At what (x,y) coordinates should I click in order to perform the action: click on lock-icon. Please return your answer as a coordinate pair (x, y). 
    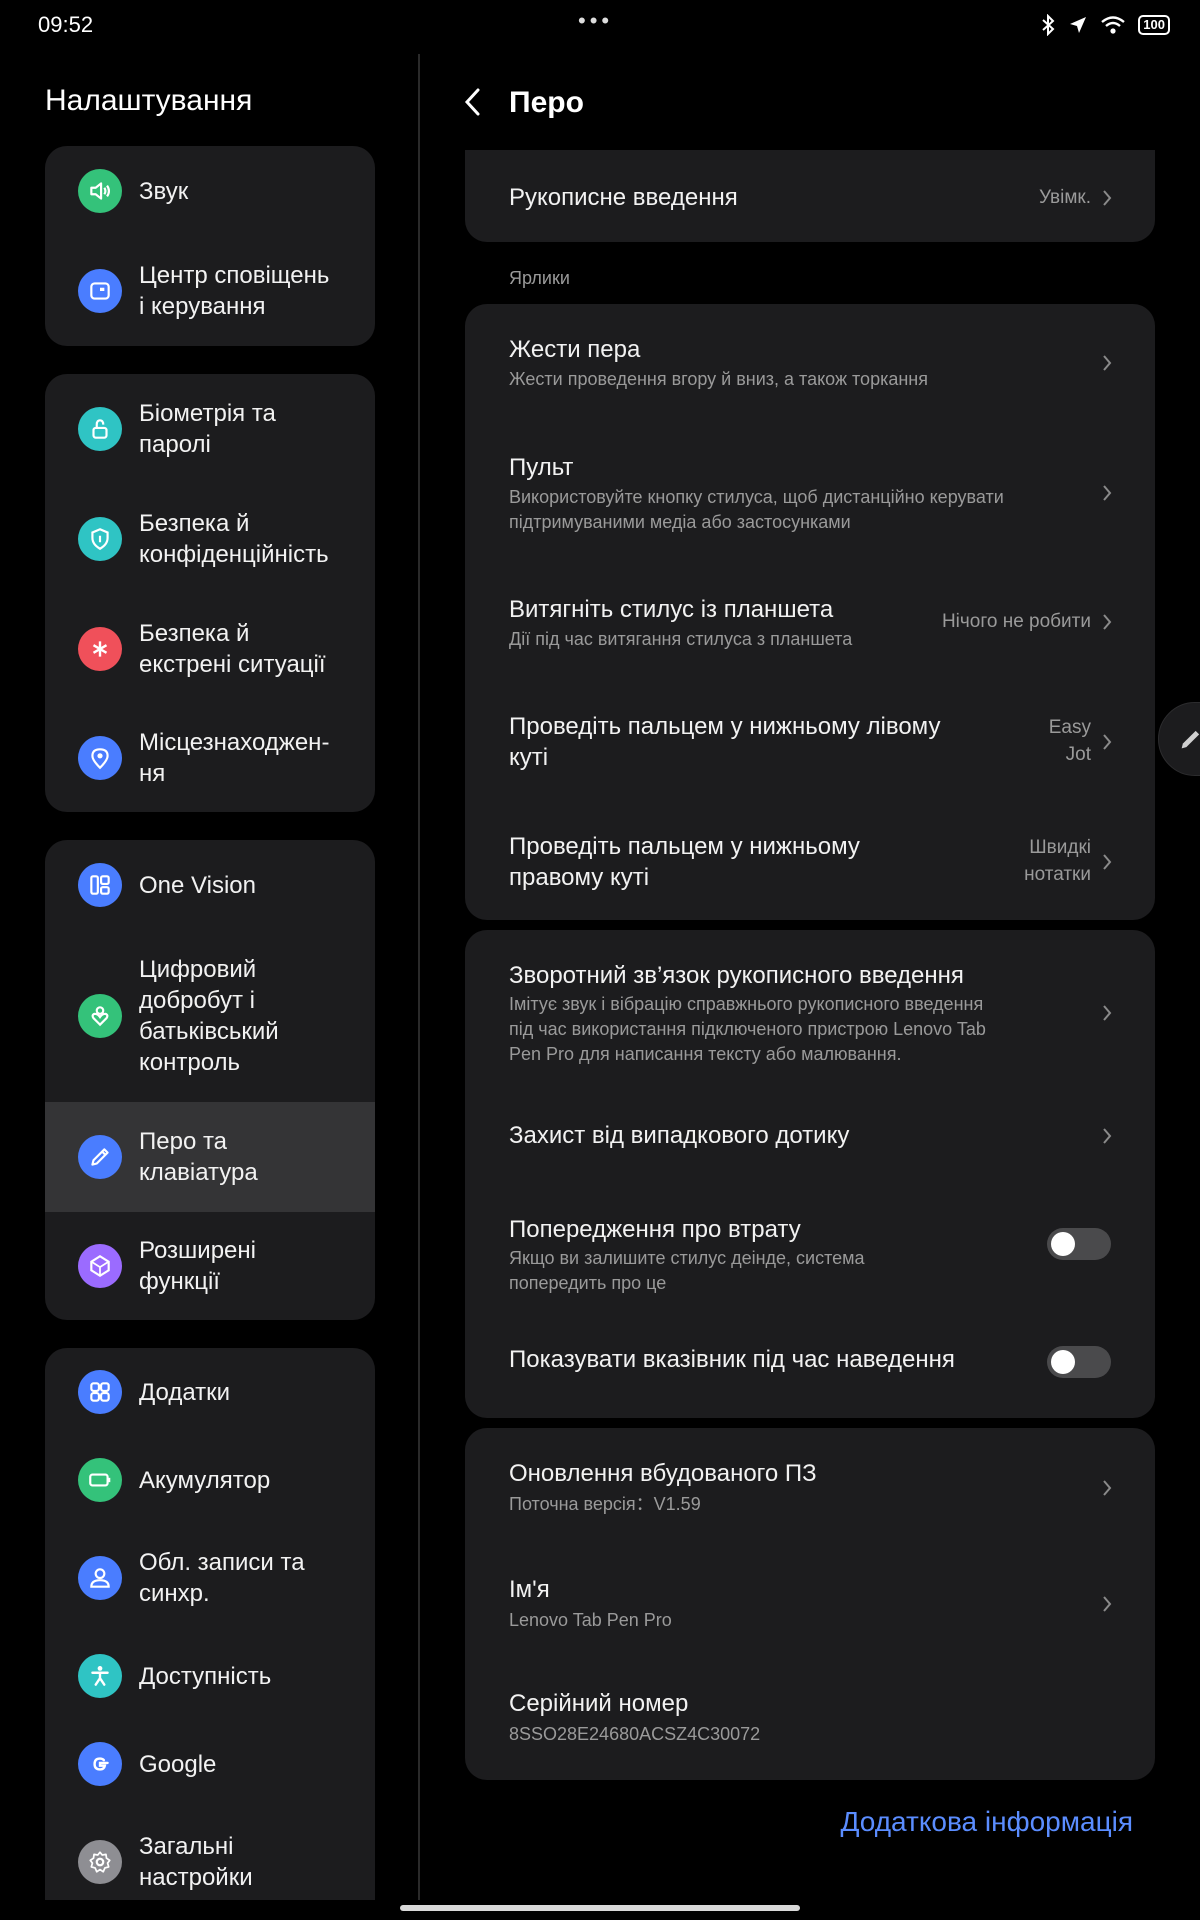
    Looking at the image, I should click on (100, 429).